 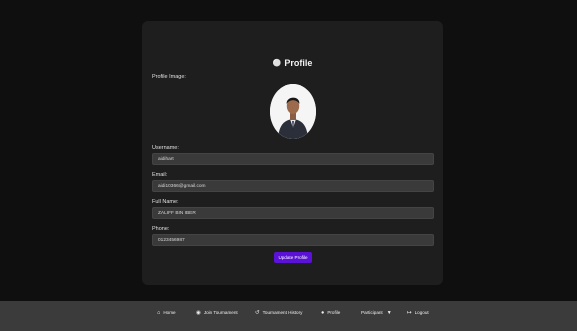 What do you see at coordinates (277, 63) in the screenshot?
I see `user-circle-icon: ⚪` at bounding box center [277, 63].